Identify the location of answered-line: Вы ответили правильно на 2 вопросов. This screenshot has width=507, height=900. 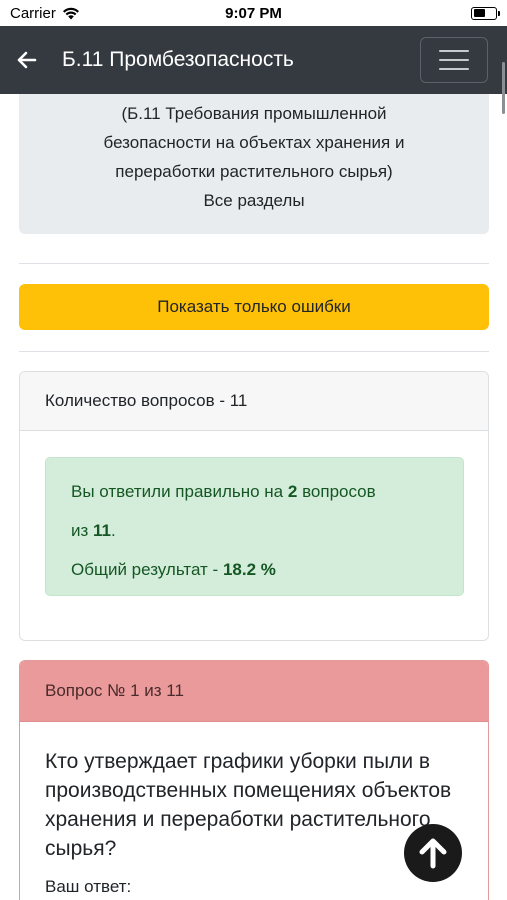
(254, 491).